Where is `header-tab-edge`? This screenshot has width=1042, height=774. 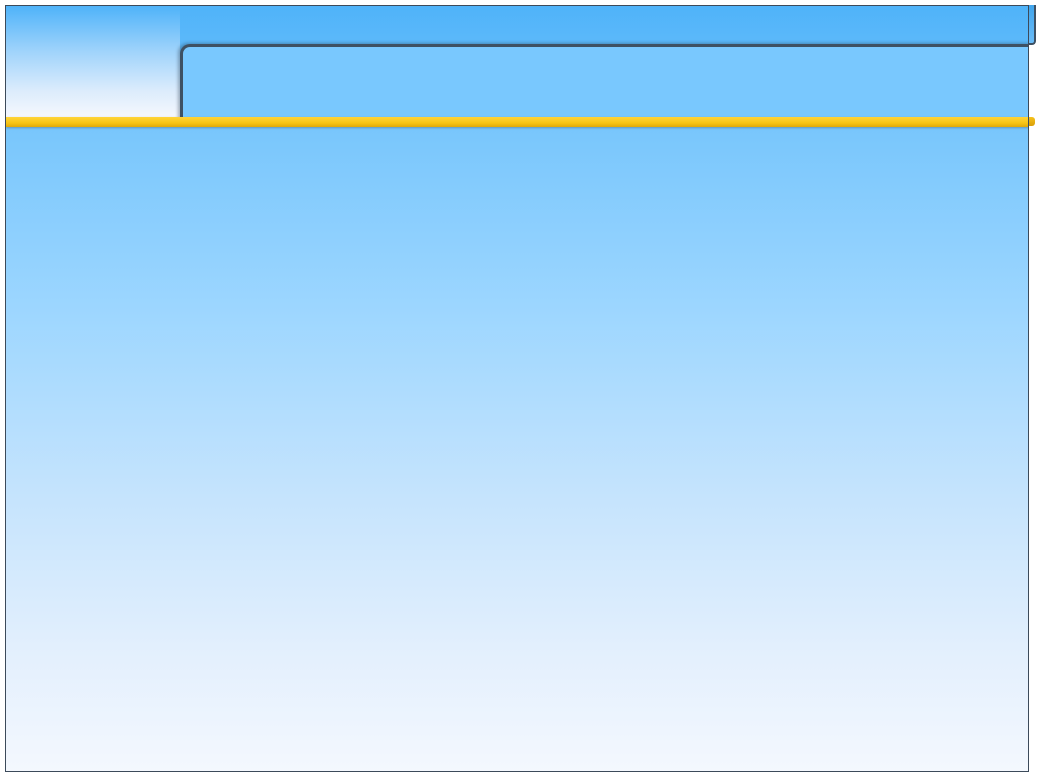 header-tab-edge is located at coordinates (1032, 25).